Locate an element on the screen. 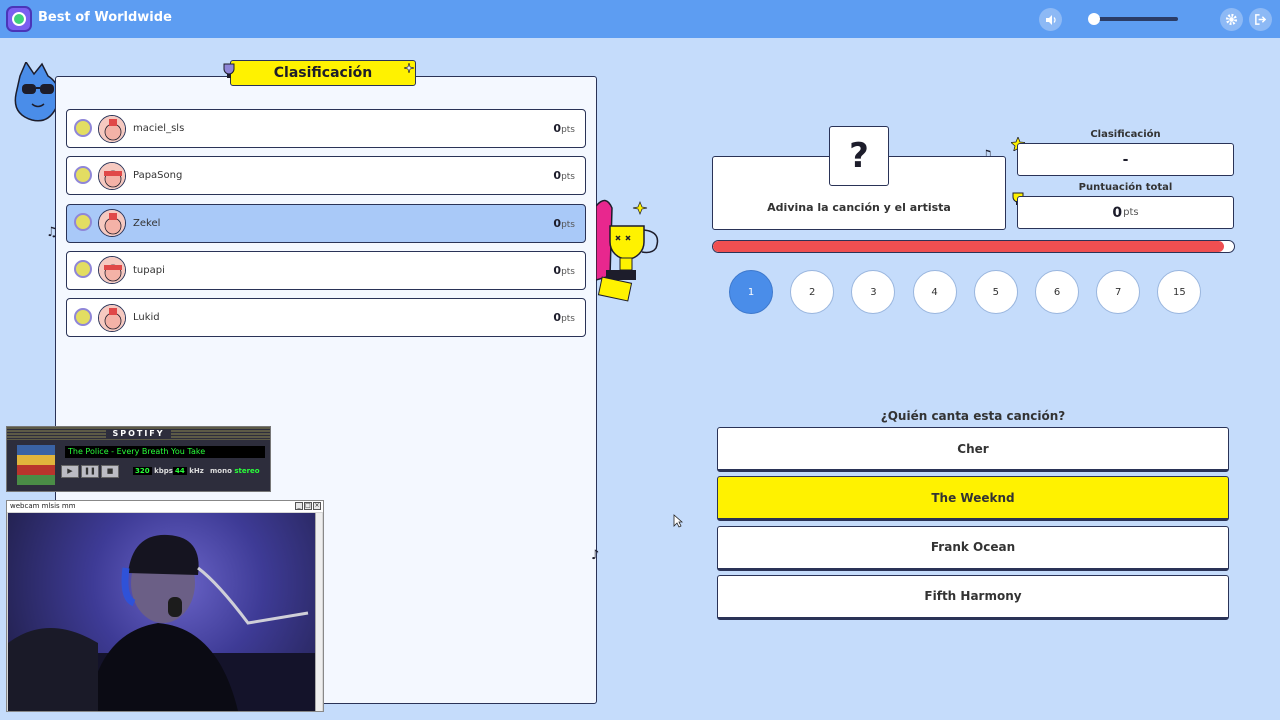  gear-icon is located at coordinates (1231, 19).